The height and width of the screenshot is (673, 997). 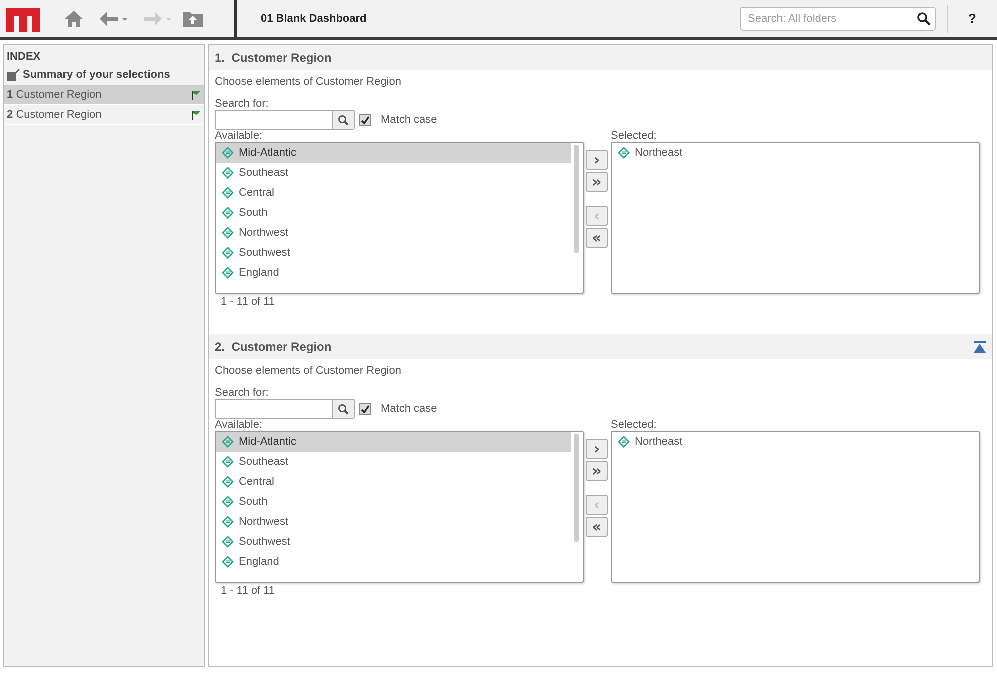 What do you see at coordinates (838, 18) in the screenshot?
I see `search-box: Search: All folders` at bounding box center [838, 18].